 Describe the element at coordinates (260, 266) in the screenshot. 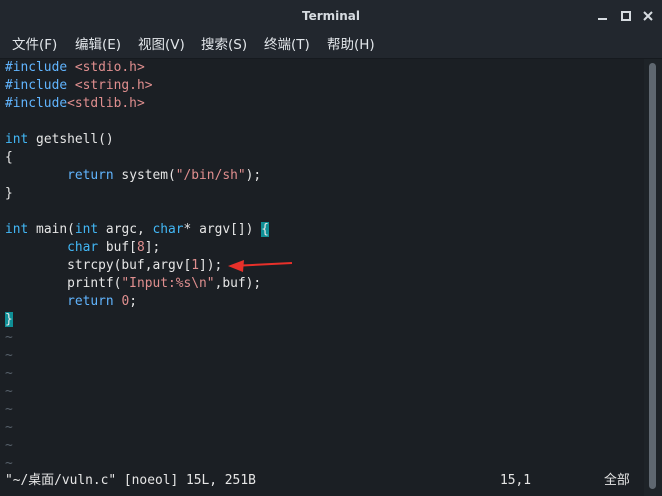

I see `red-arrow-annotation` at that location.